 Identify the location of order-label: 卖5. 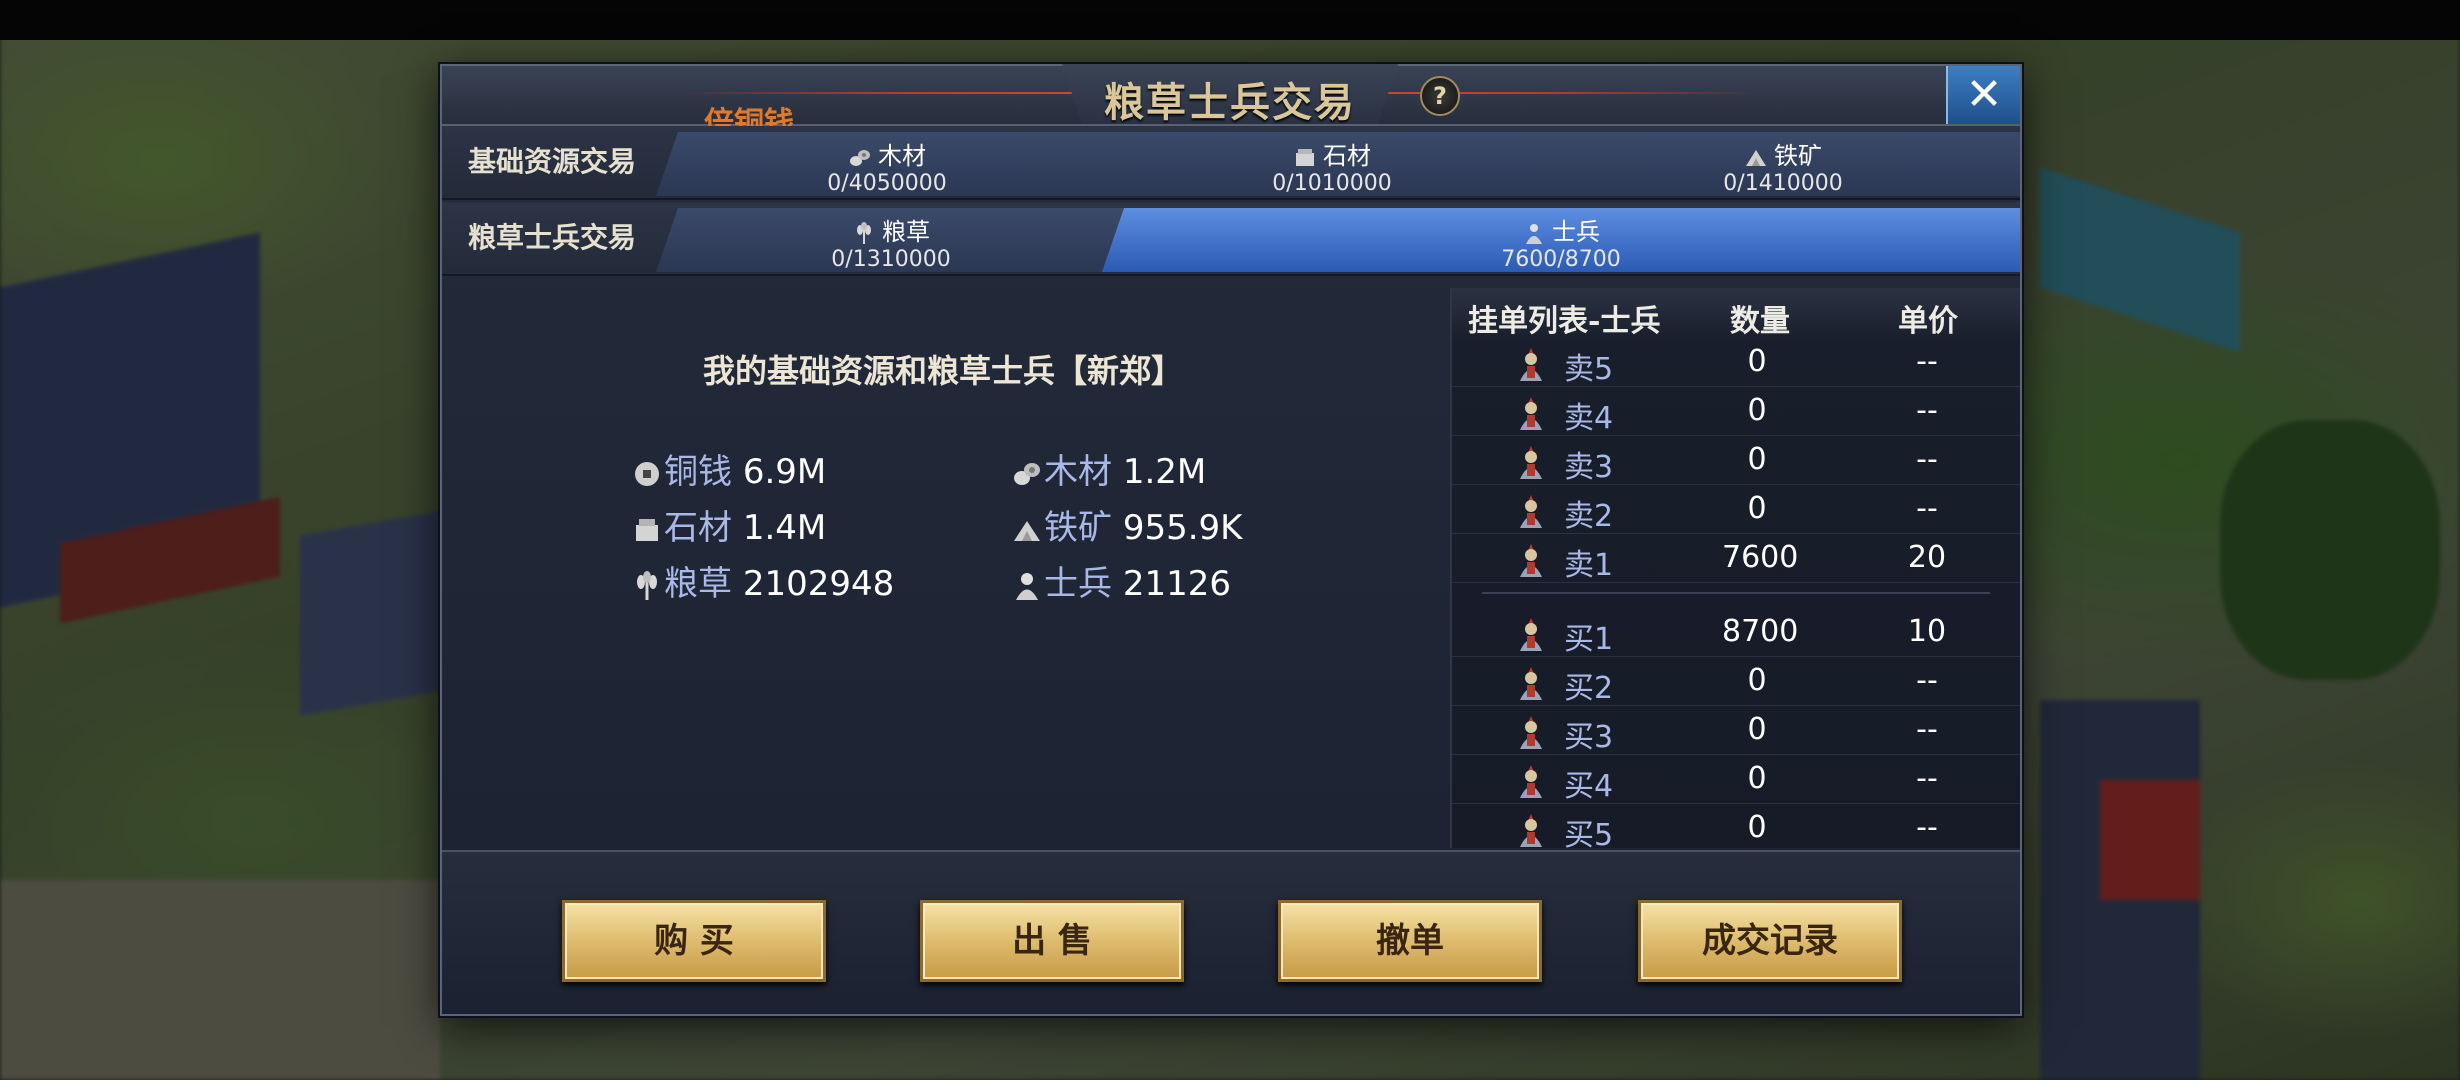
(1589, 369).